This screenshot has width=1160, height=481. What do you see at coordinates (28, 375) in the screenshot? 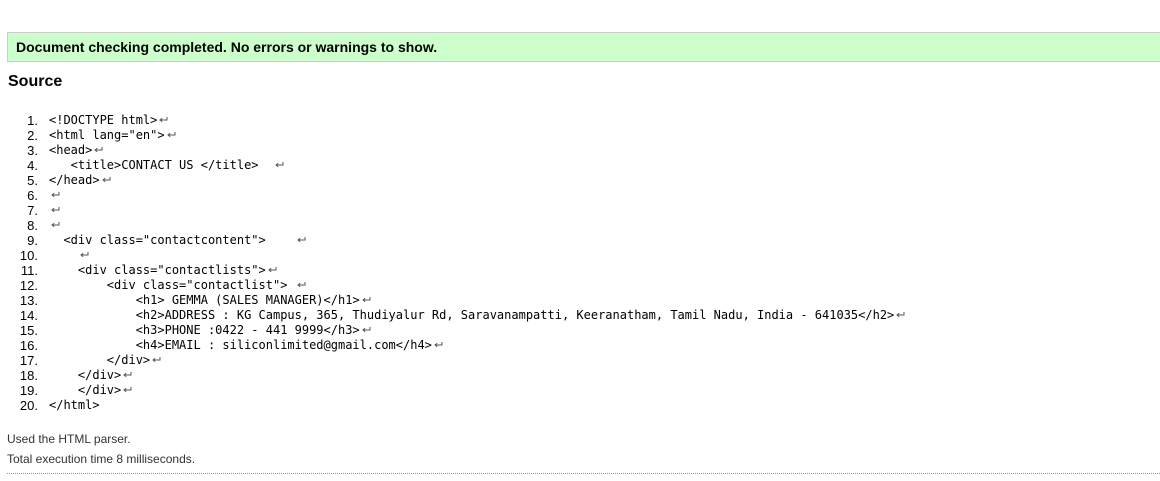
I see `line-number: 18.` at bounding box center [28, 375].